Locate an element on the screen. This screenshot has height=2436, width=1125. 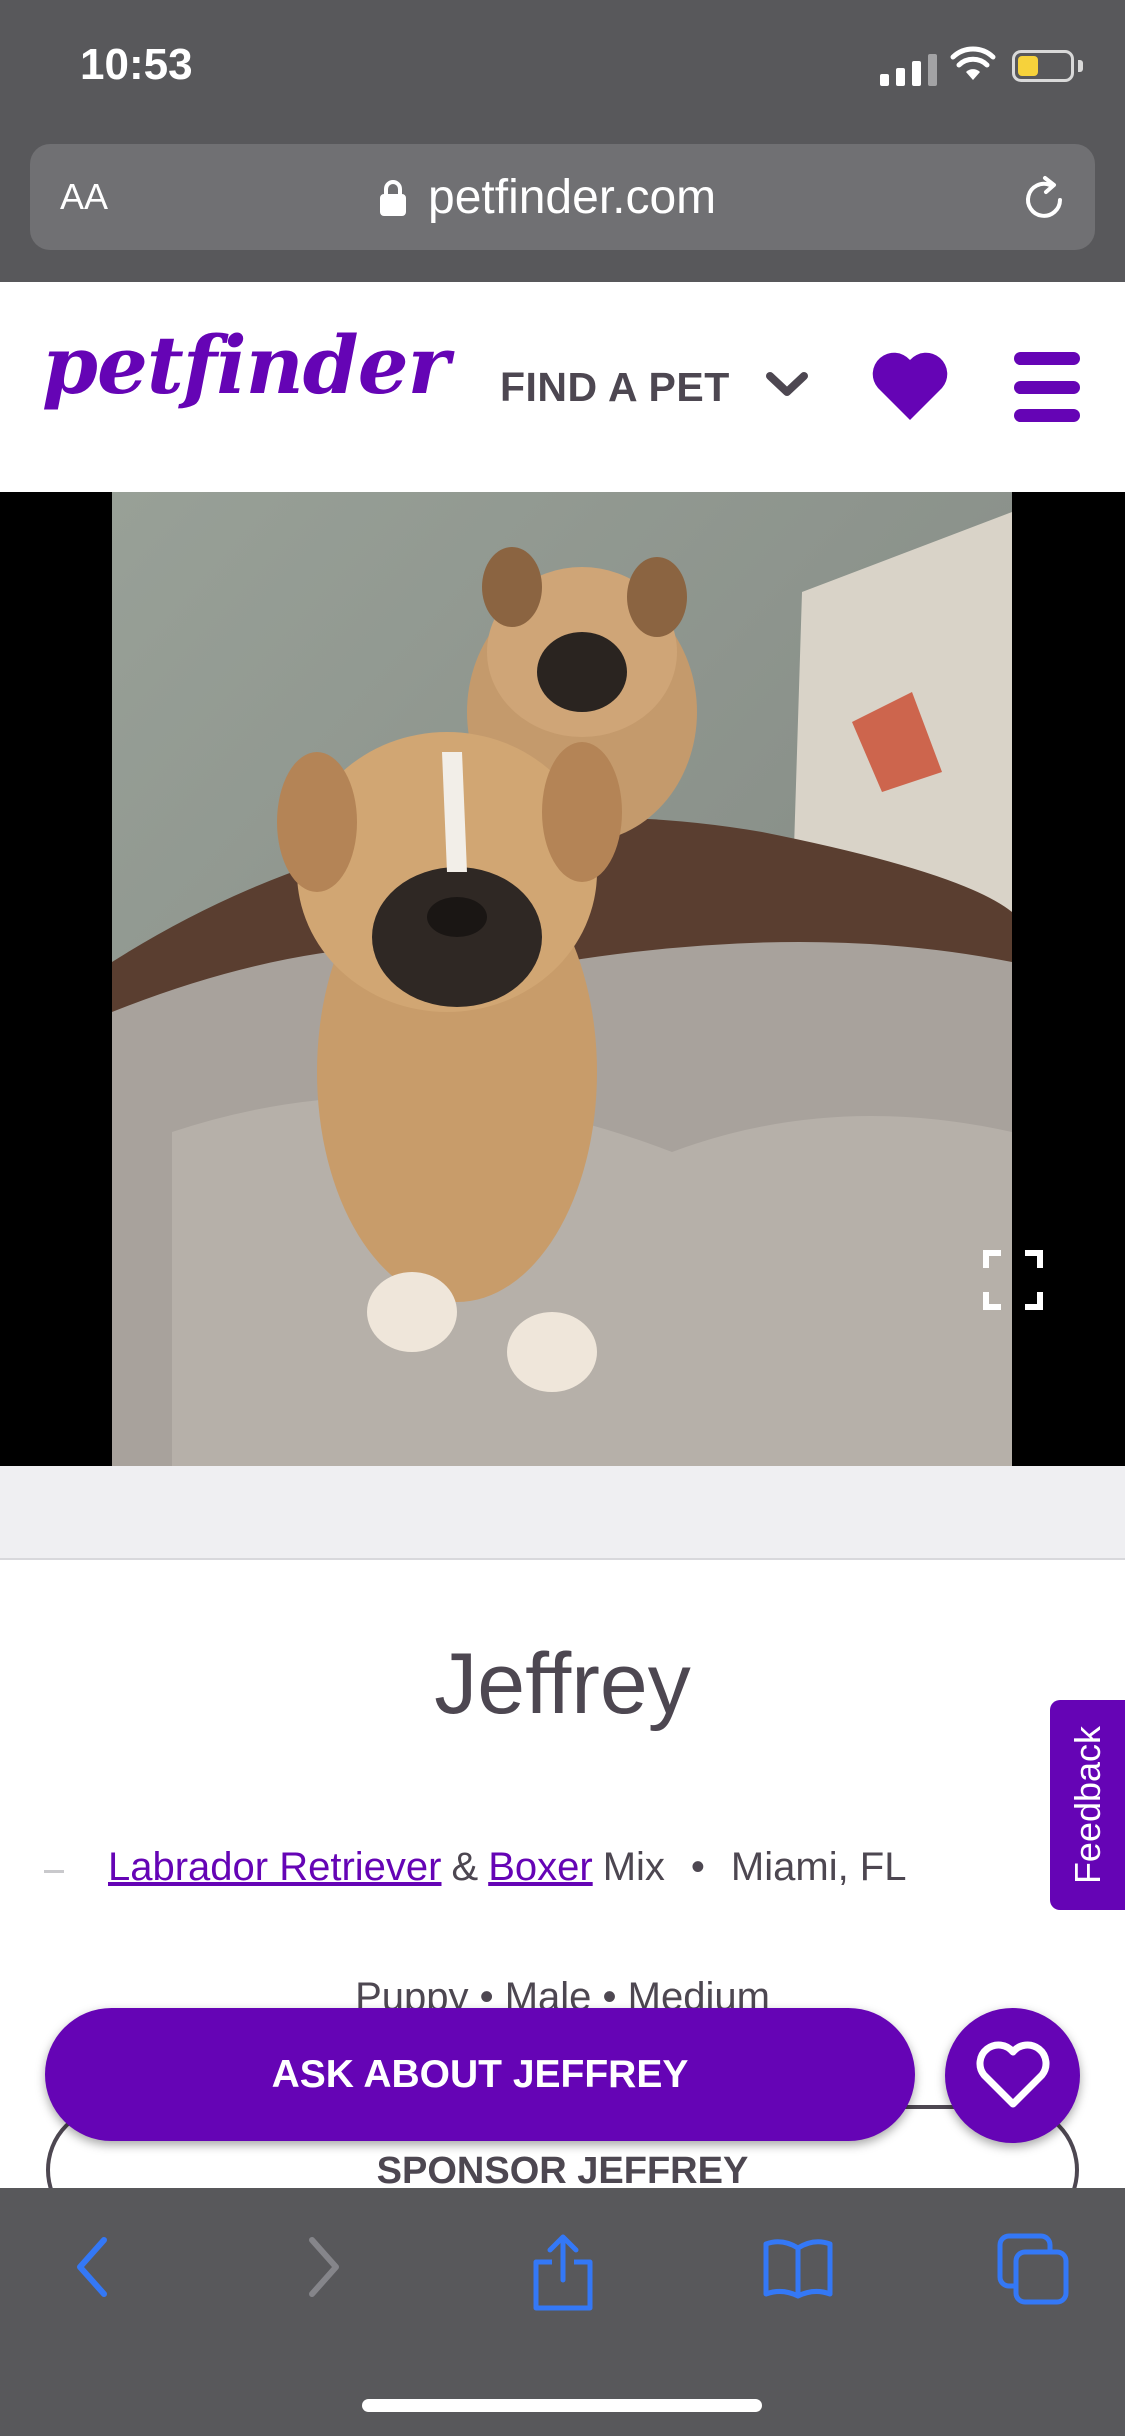
bookmarks-icon is located at coordinates (798, 2268).